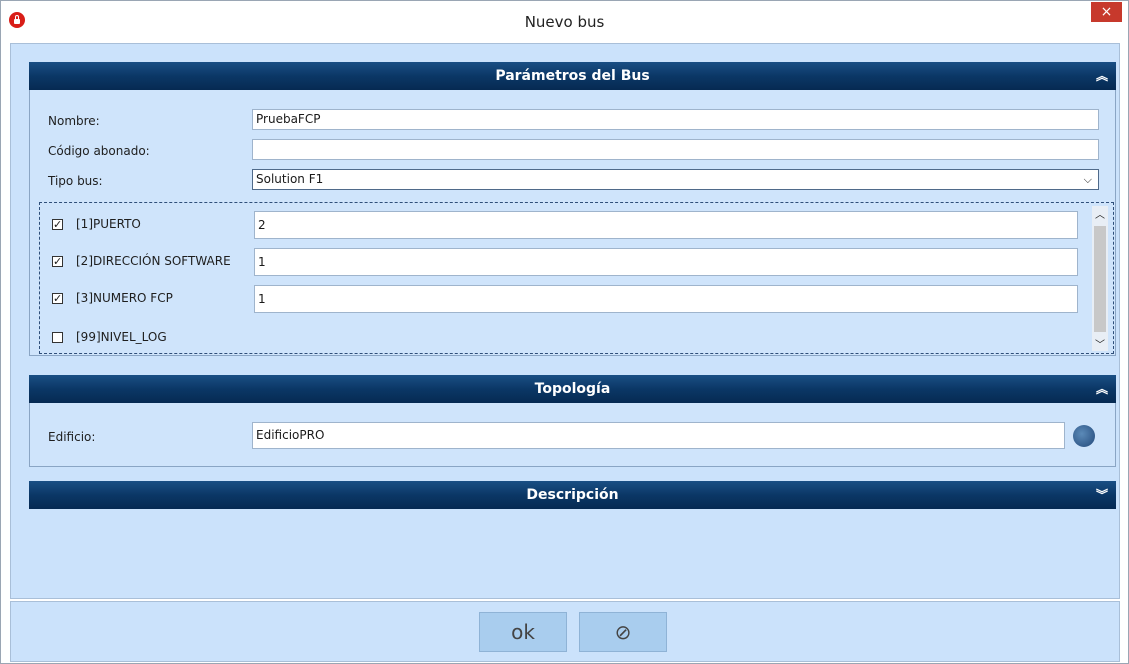 This screenshot has height=664, width=1129. I want to click on section-header-descripcion: Descripción ︾, so click(572, 495).